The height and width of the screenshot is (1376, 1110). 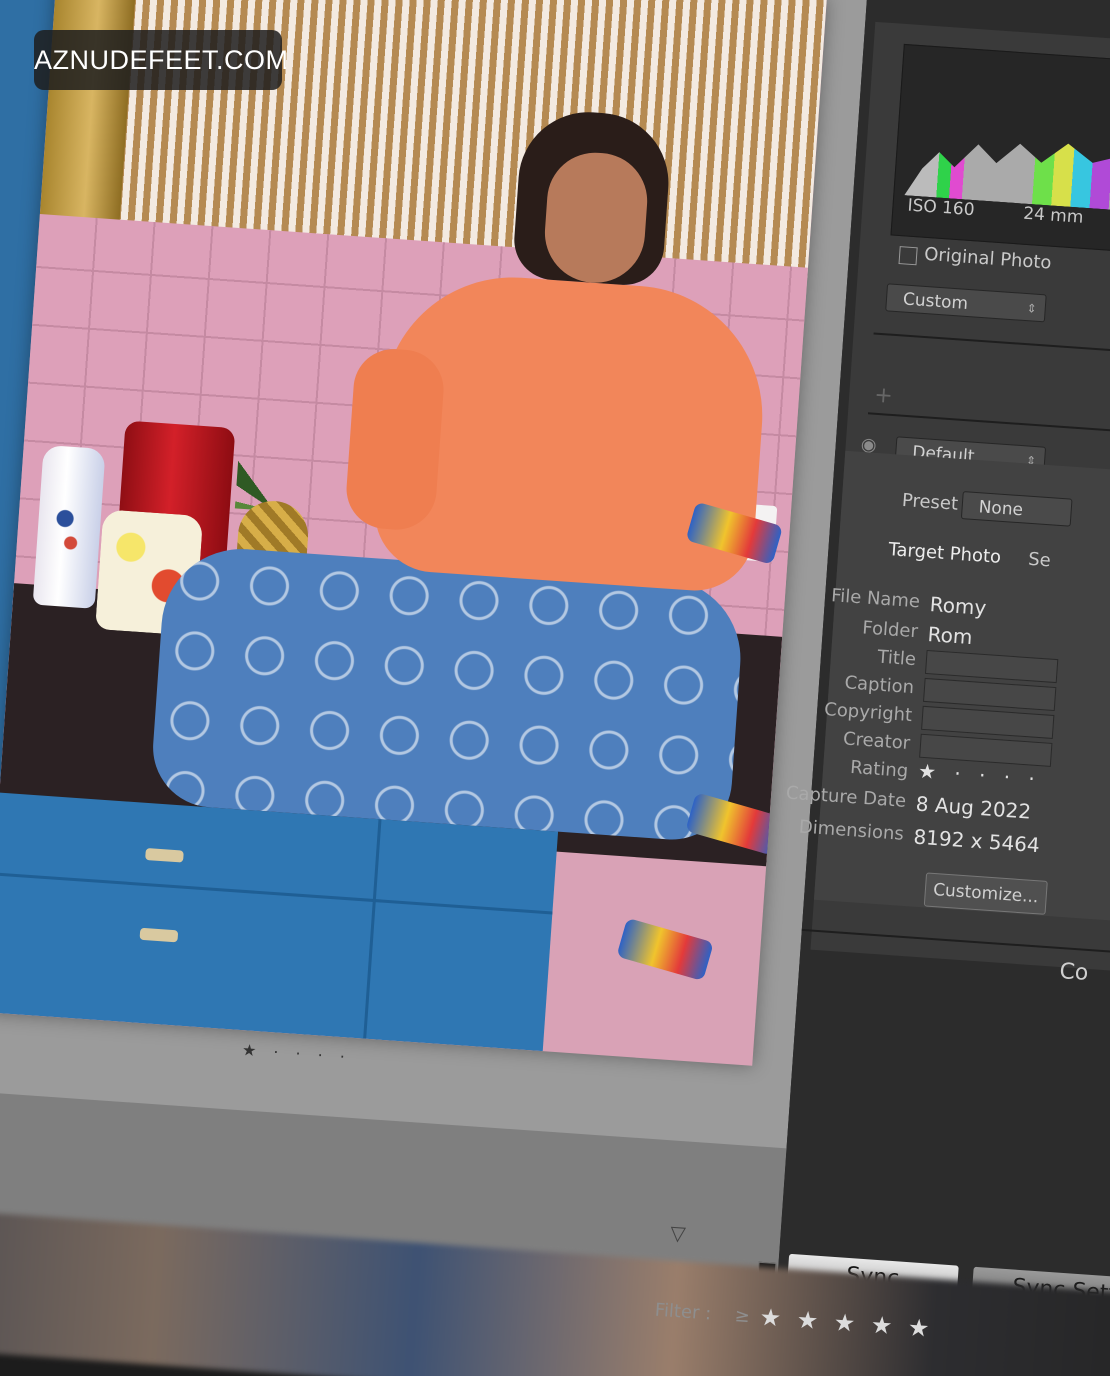 I want to click on watermark-badge: AZNUDEFEET.COM, so click(x=161, y=60).